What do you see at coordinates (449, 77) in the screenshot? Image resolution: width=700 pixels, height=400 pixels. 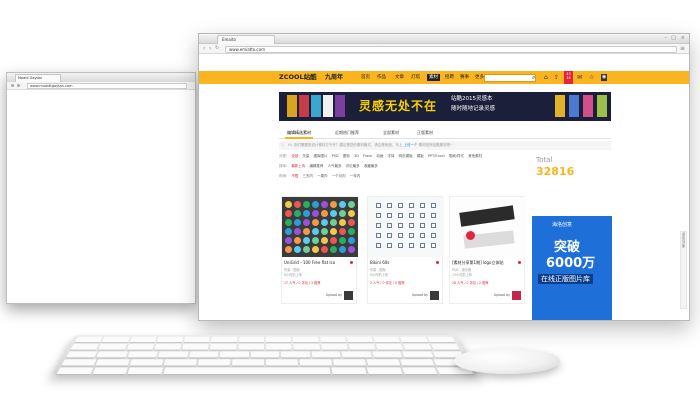 I see `nav-item-jobs: 招聘` at bounding box center [449, 77].